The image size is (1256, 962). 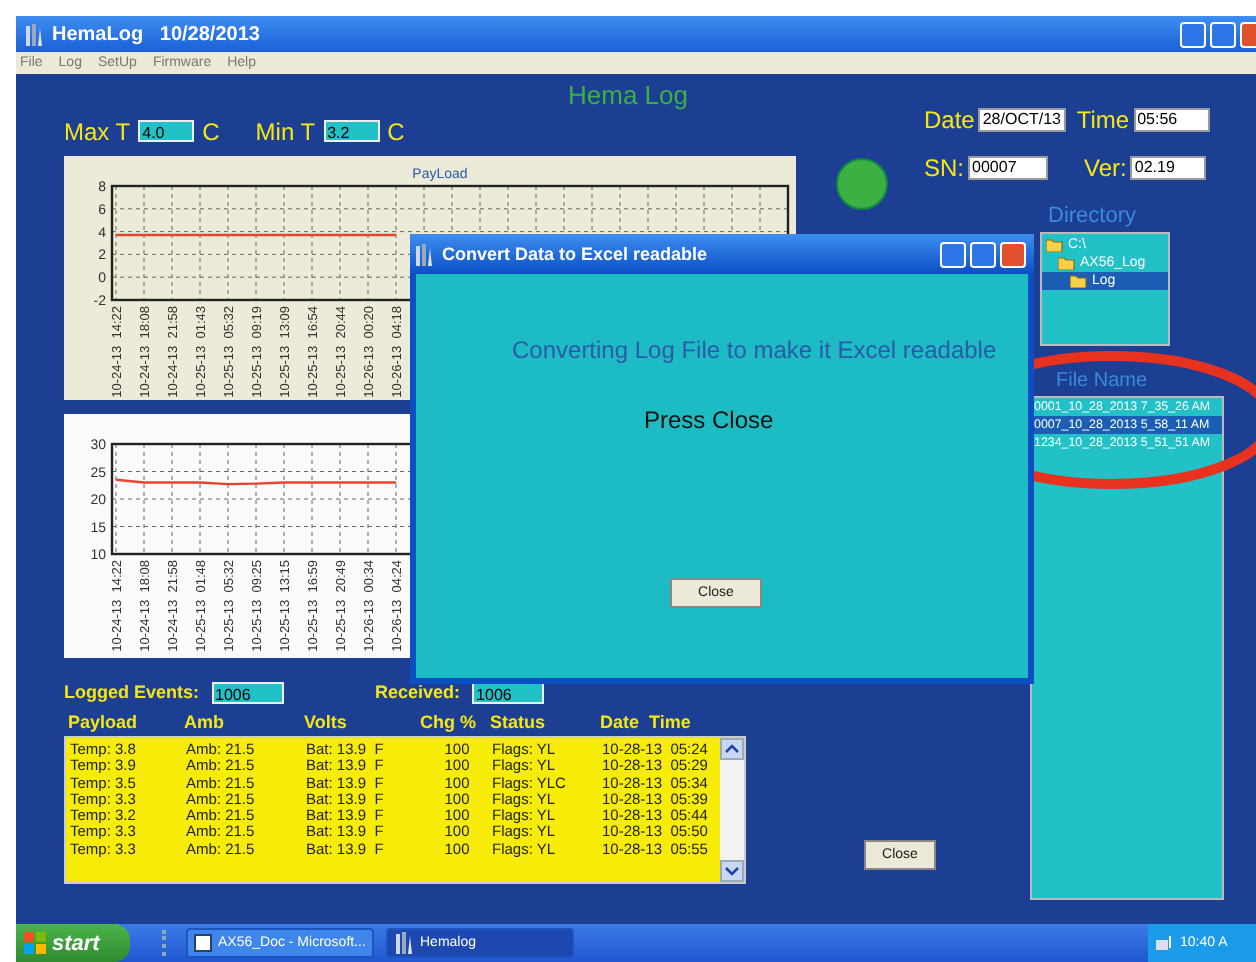 I want to click on version-field: 02.19, so click(x=1168, y=168).